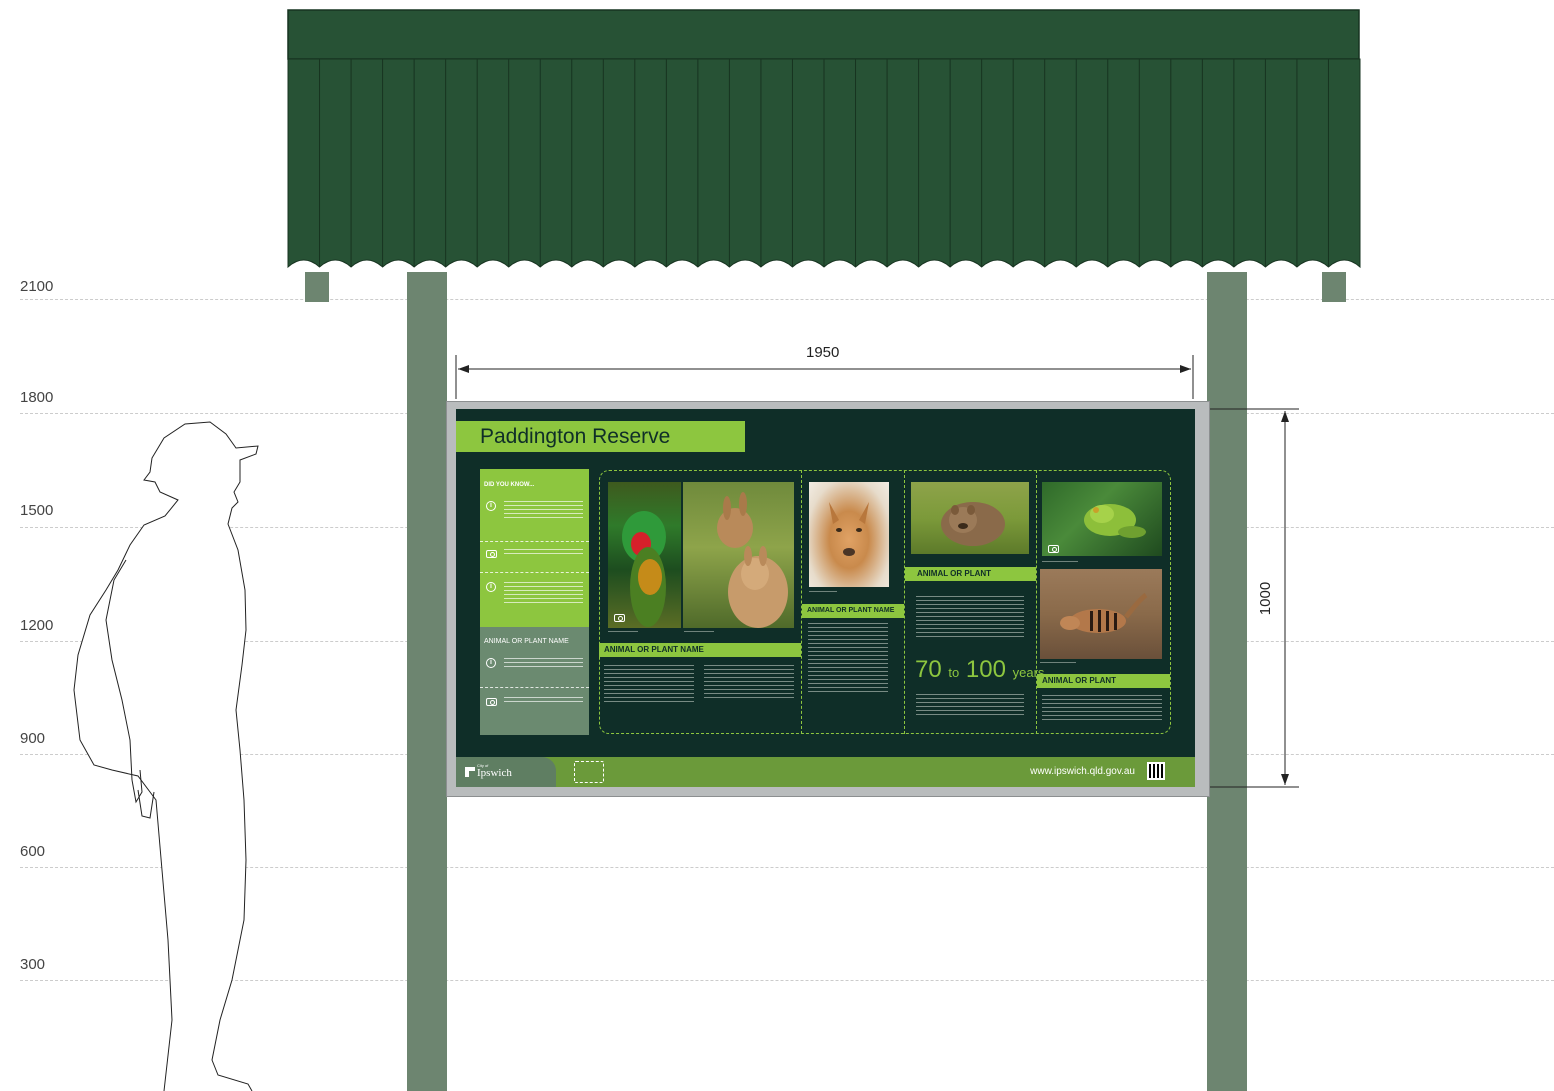 This screenshot has width=1554, height=1091. What do you see at coordinates (738, 555) in the screenshot?
I see `kangaroo-photo` at bounding box center [738, 555].